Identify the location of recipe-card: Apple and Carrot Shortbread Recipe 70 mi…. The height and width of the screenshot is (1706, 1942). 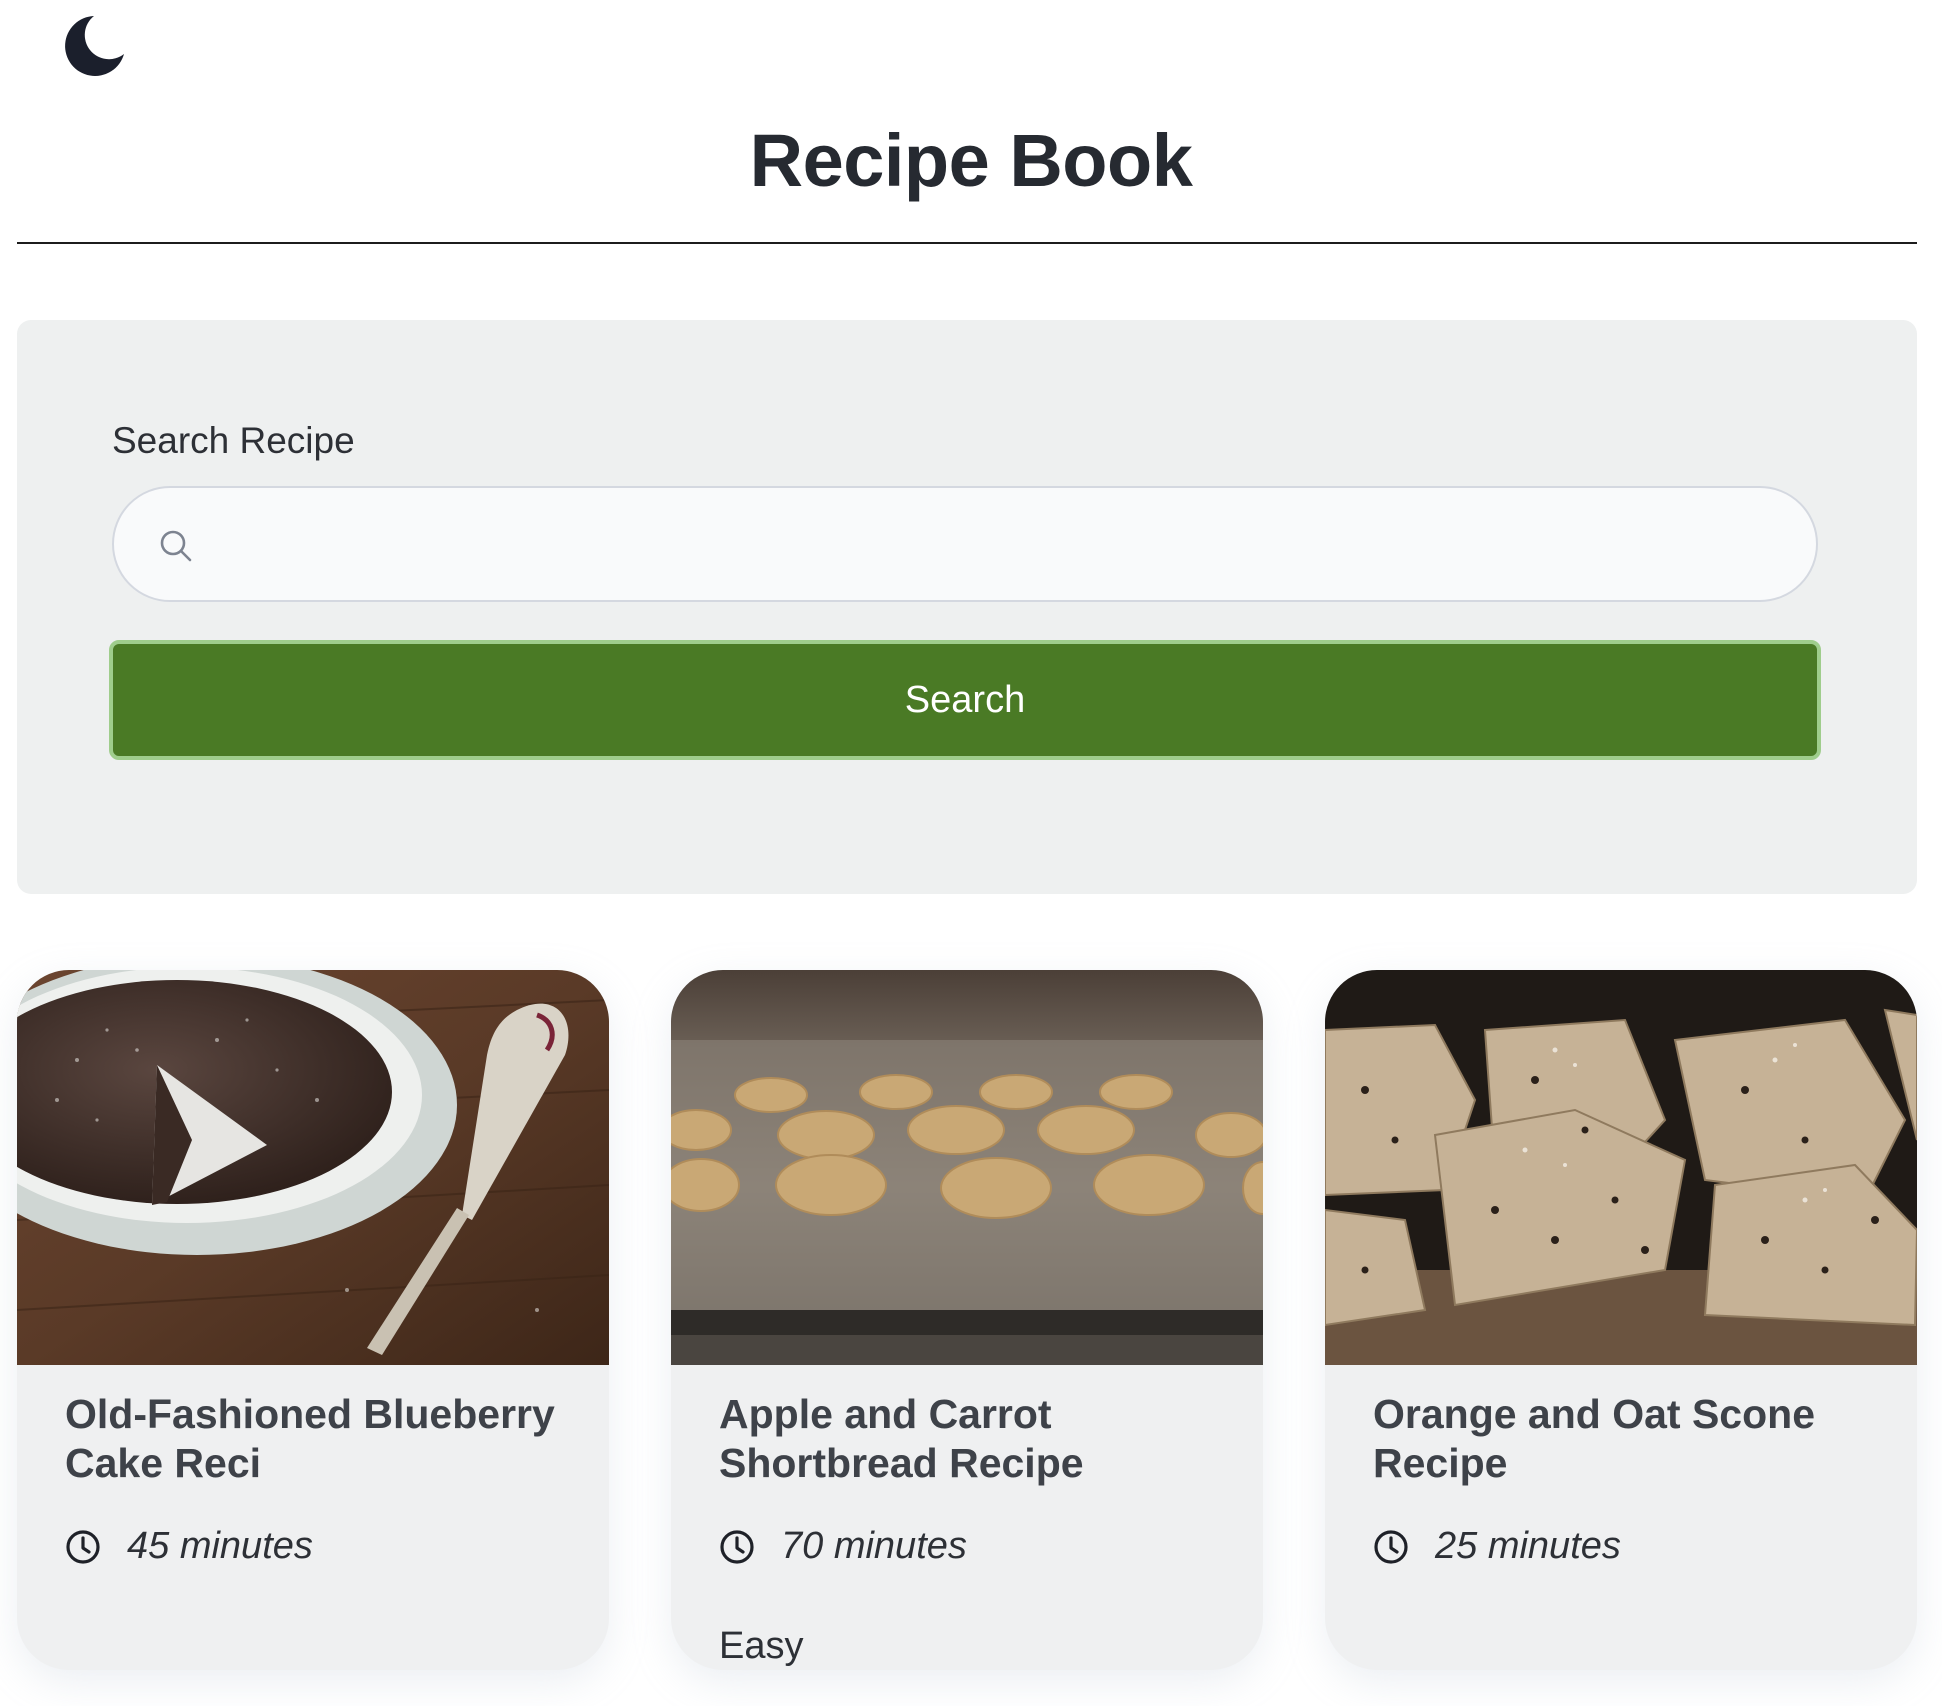
(967, 1320).